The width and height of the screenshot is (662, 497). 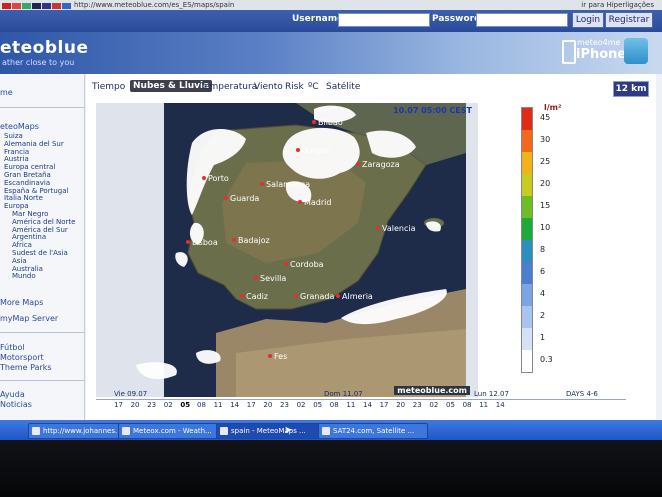 I want to click on site-slogan: ather close to you, so click(x=38, y=62).